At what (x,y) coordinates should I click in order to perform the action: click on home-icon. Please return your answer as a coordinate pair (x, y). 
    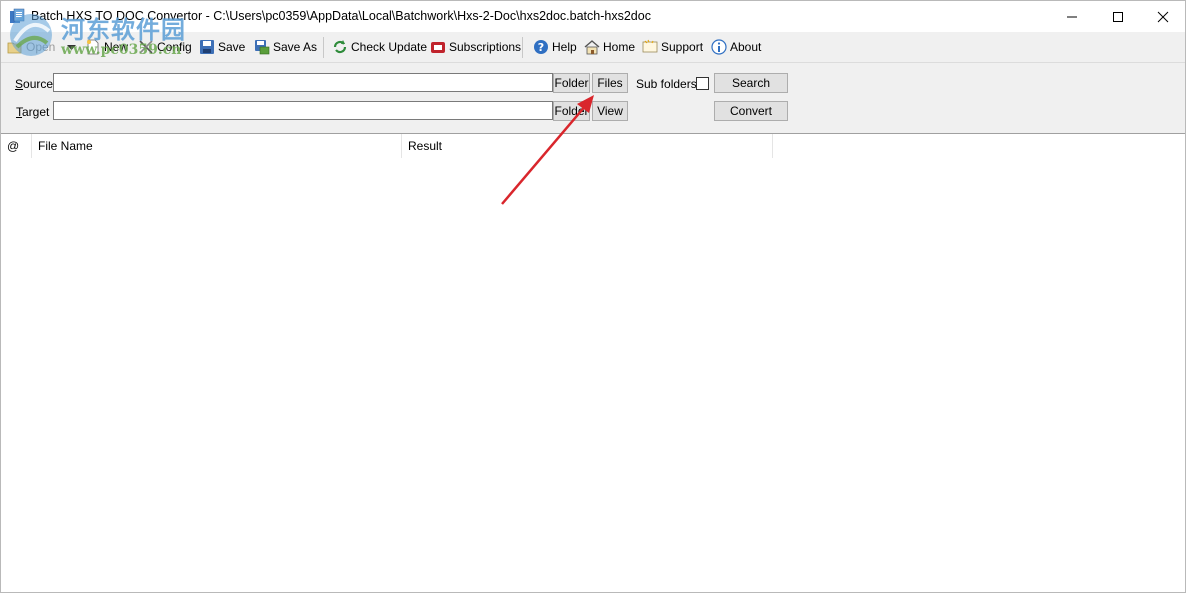
    Looking at the image, I should click on (592, 47).